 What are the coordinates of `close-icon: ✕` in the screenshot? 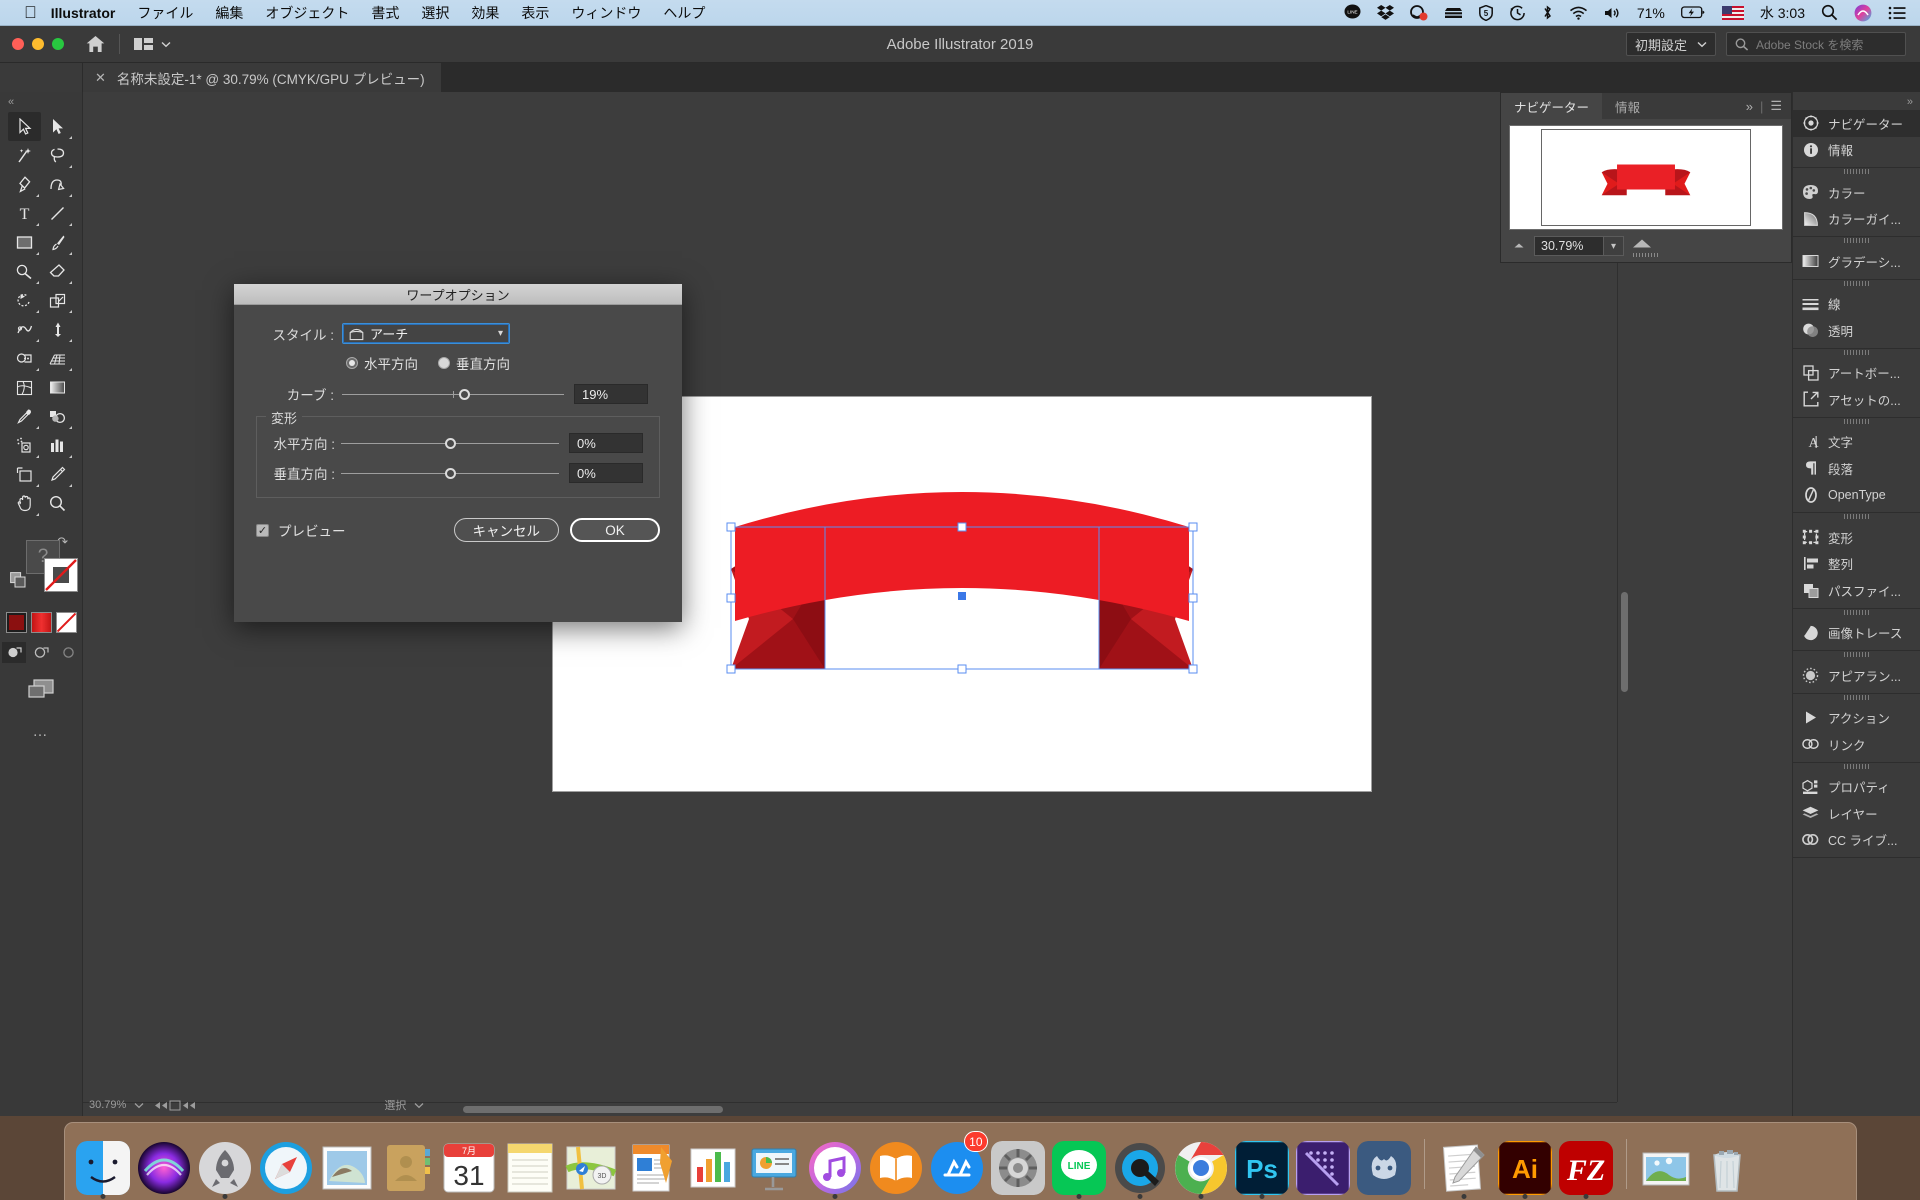 It's located at (100, 78).